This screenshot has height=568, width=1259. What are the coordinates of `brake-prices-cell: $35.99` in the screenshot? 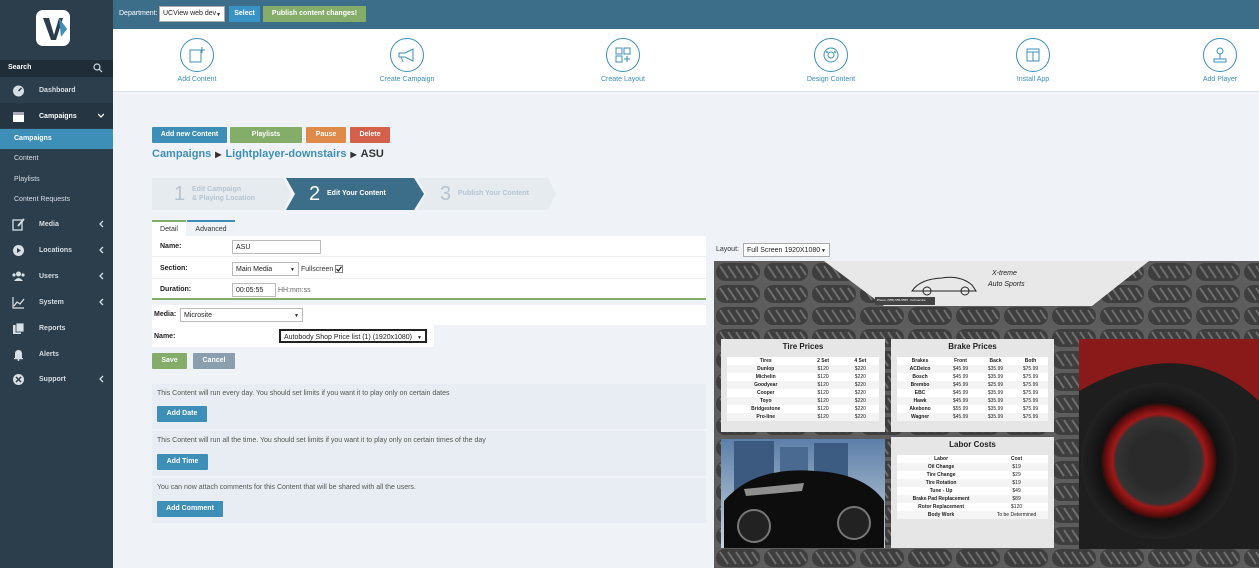 It's located at (995, 417).